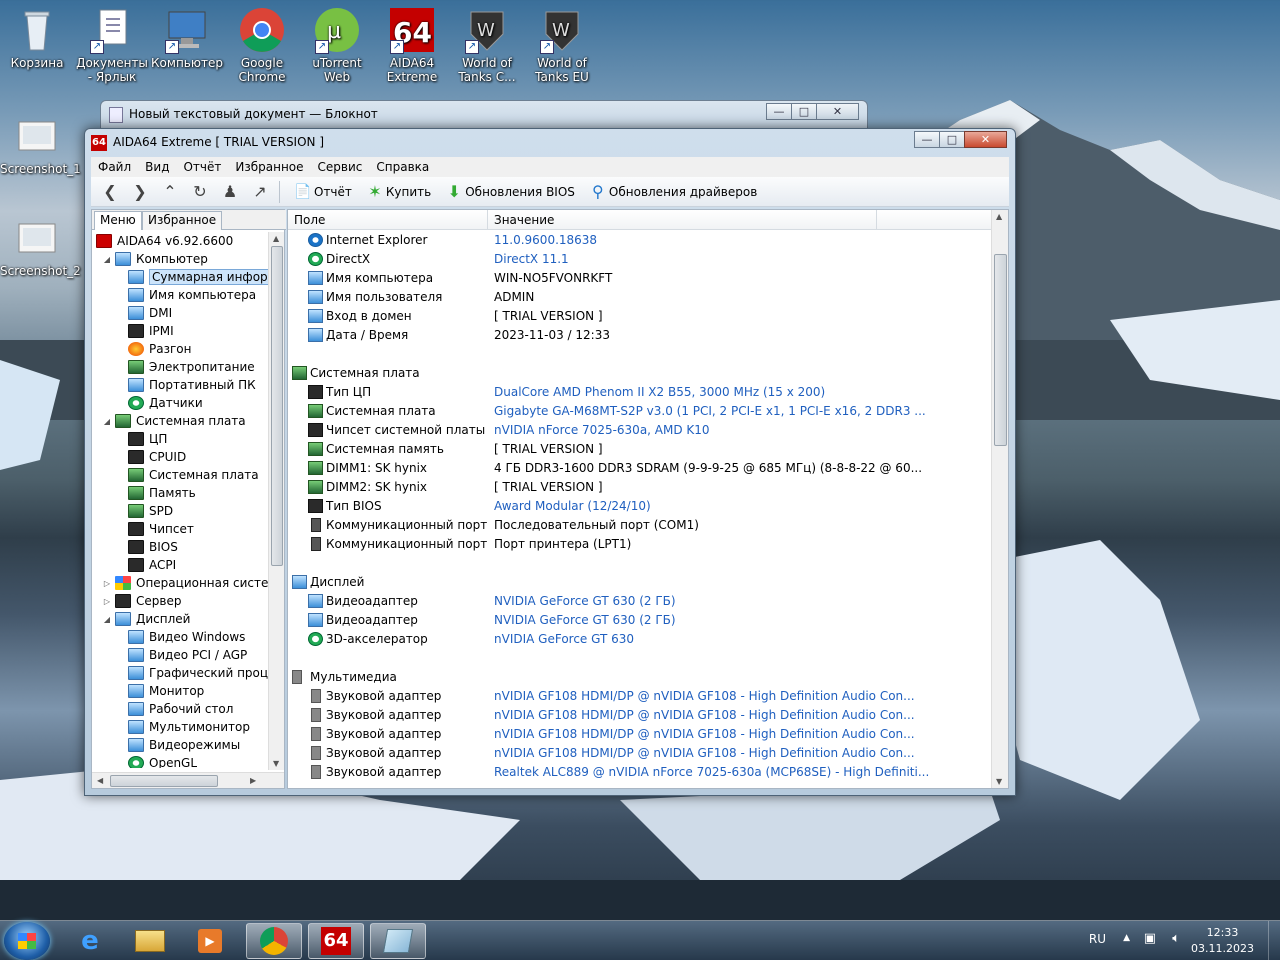  What do you see at coordinates (191, 367) in the screenshot?
I see `tree-node: Электропитание` at bounding box center [191, 367].